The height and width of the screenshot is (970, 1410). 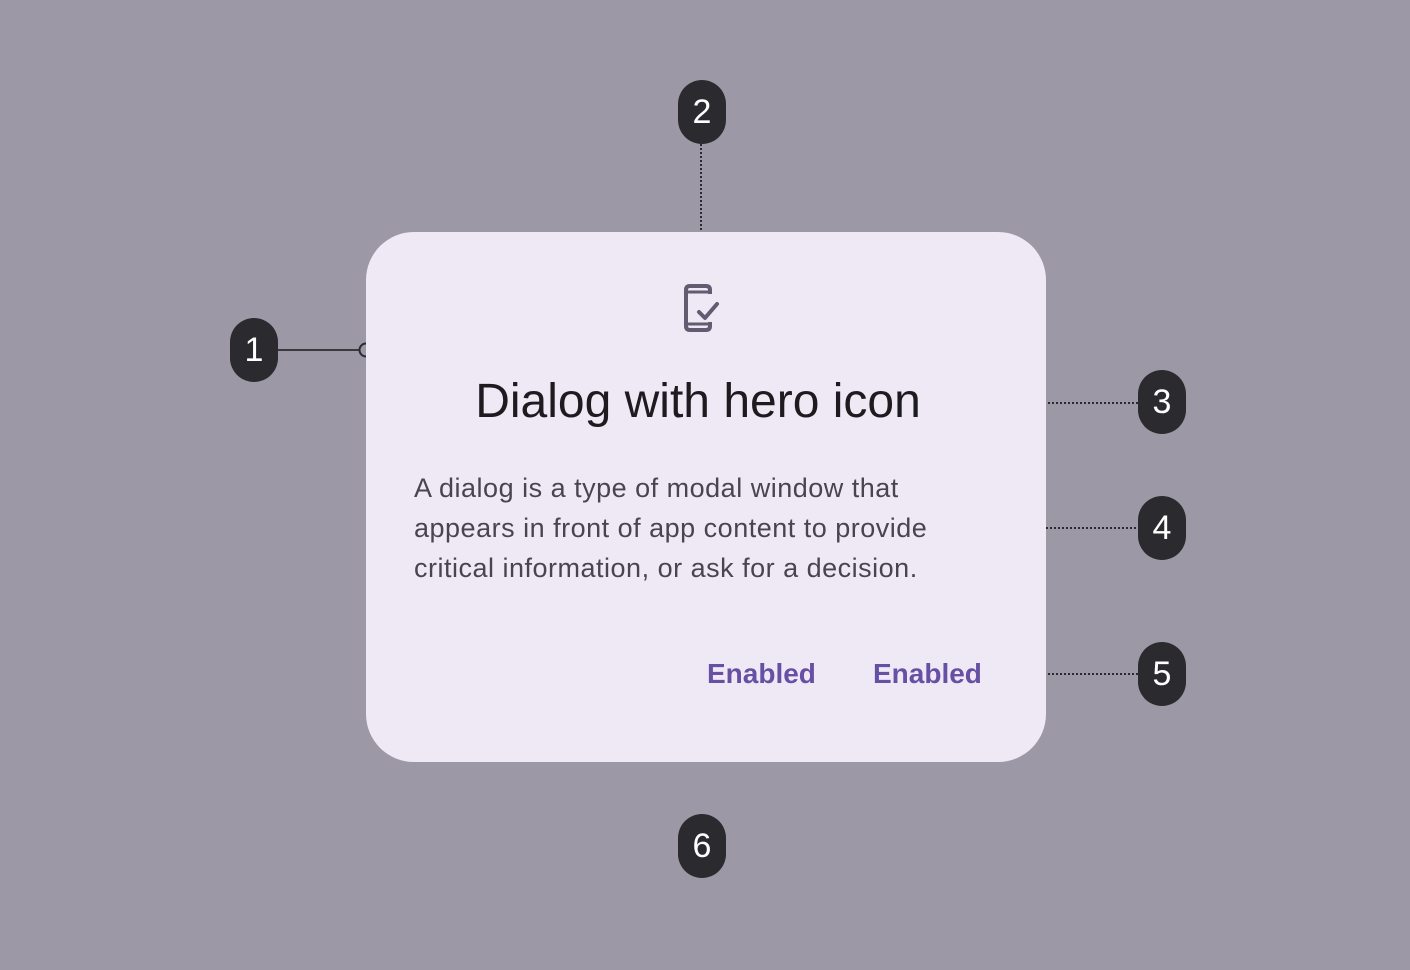 I want to click on dialog-action-button-1: Enabled, so click(x=761, y=674).